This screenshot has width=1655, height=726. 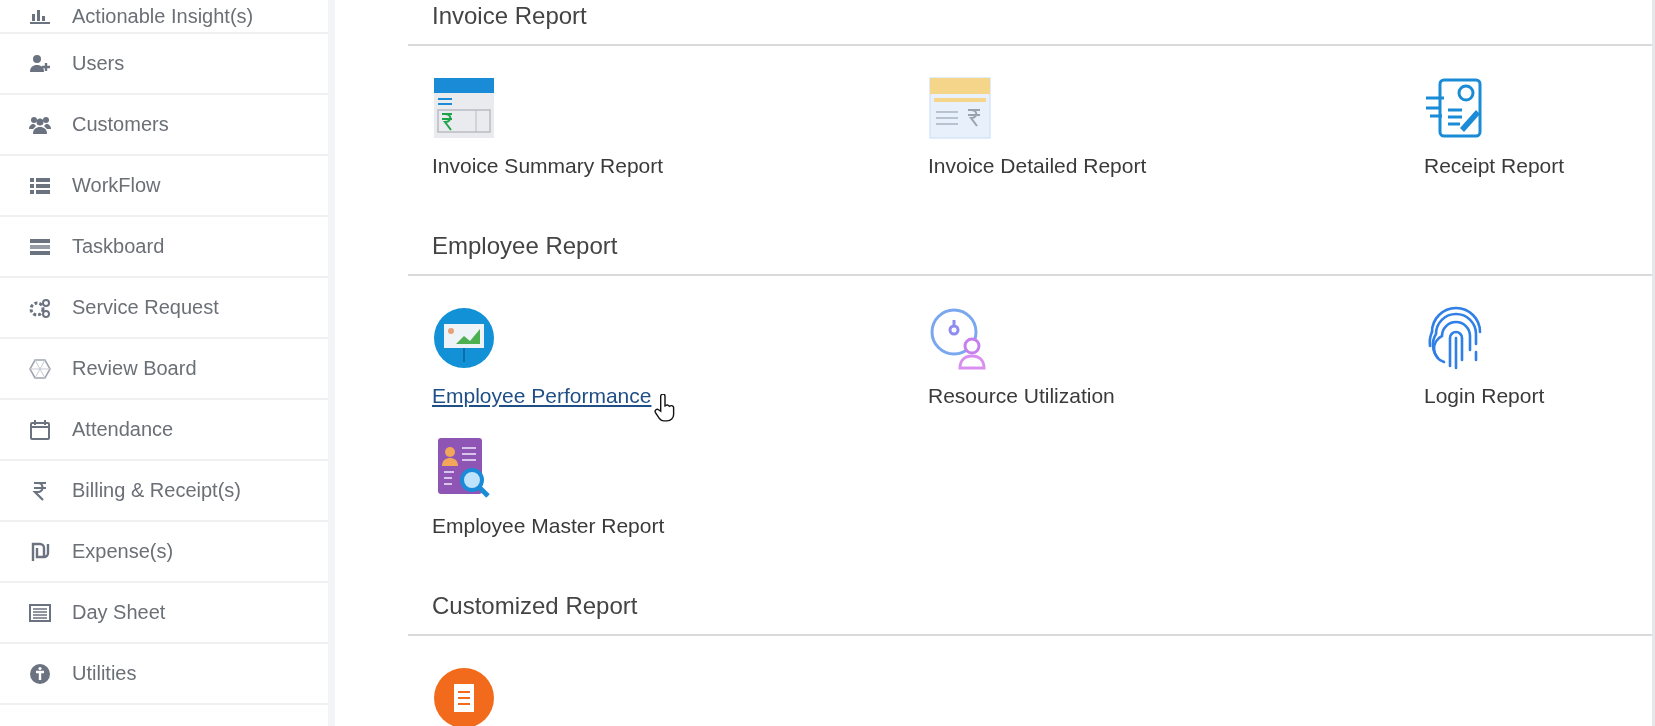 I want to click on report-link: Invoice Detailed Report, so click(x=1037, y=166).